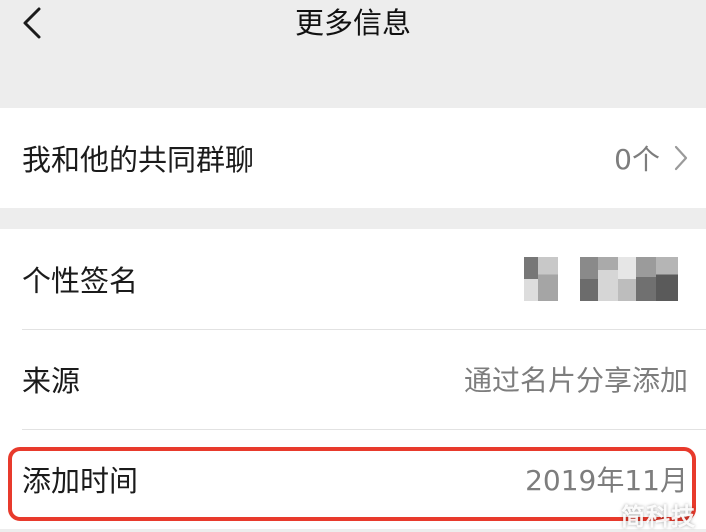 This screenshot has height=532, width=706. Describe the element at coordinates (681, 158) in the screenshot. I see `chevron-right-icon` at that location.